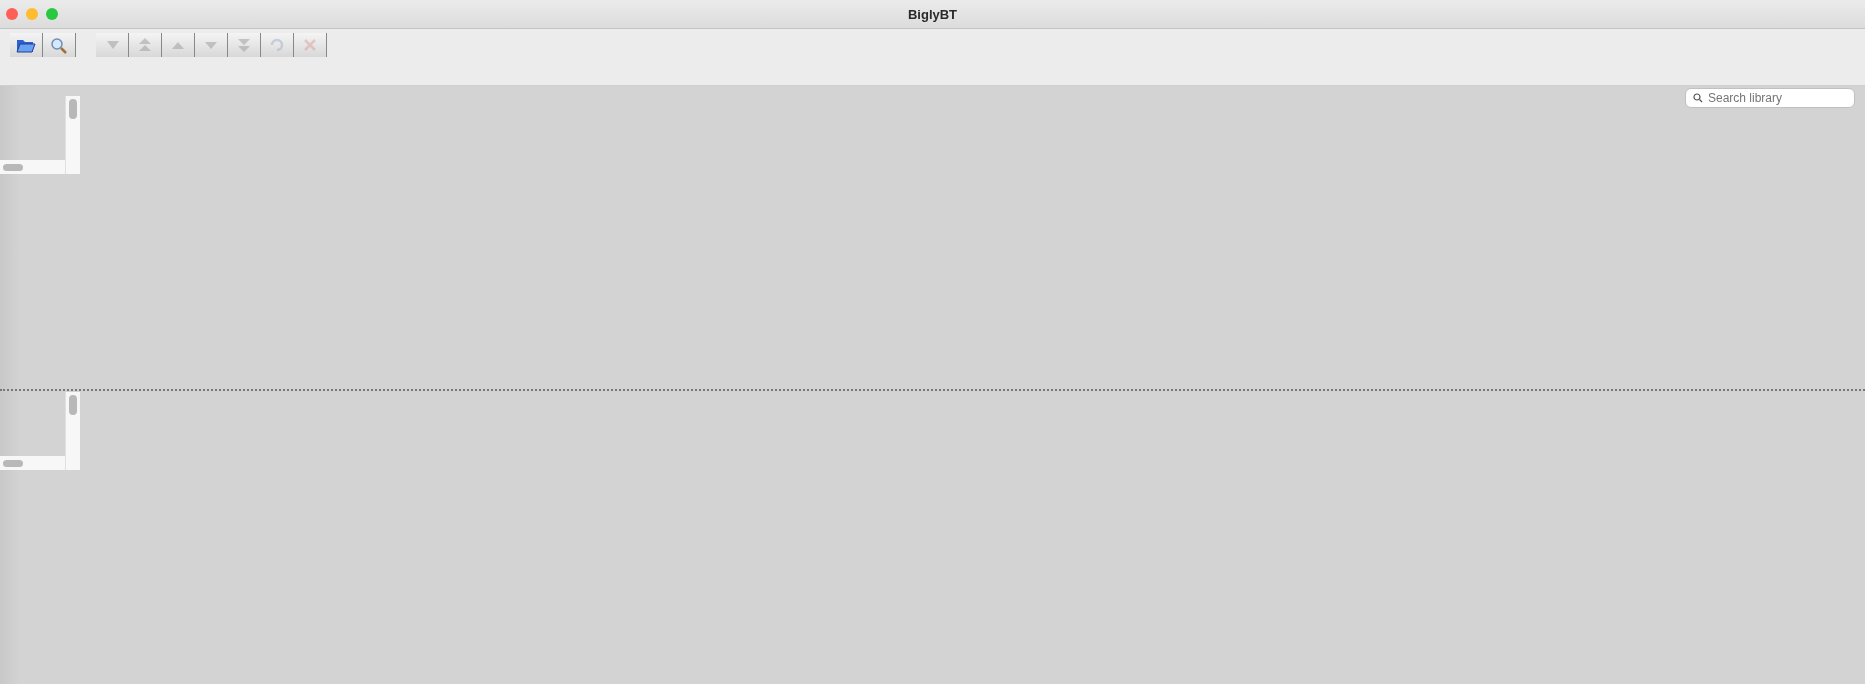 This screenshot has width=1865, height=684. Describe the element at coordinates (52, 14) in the screenshot. I see `zoom-button` at that location.